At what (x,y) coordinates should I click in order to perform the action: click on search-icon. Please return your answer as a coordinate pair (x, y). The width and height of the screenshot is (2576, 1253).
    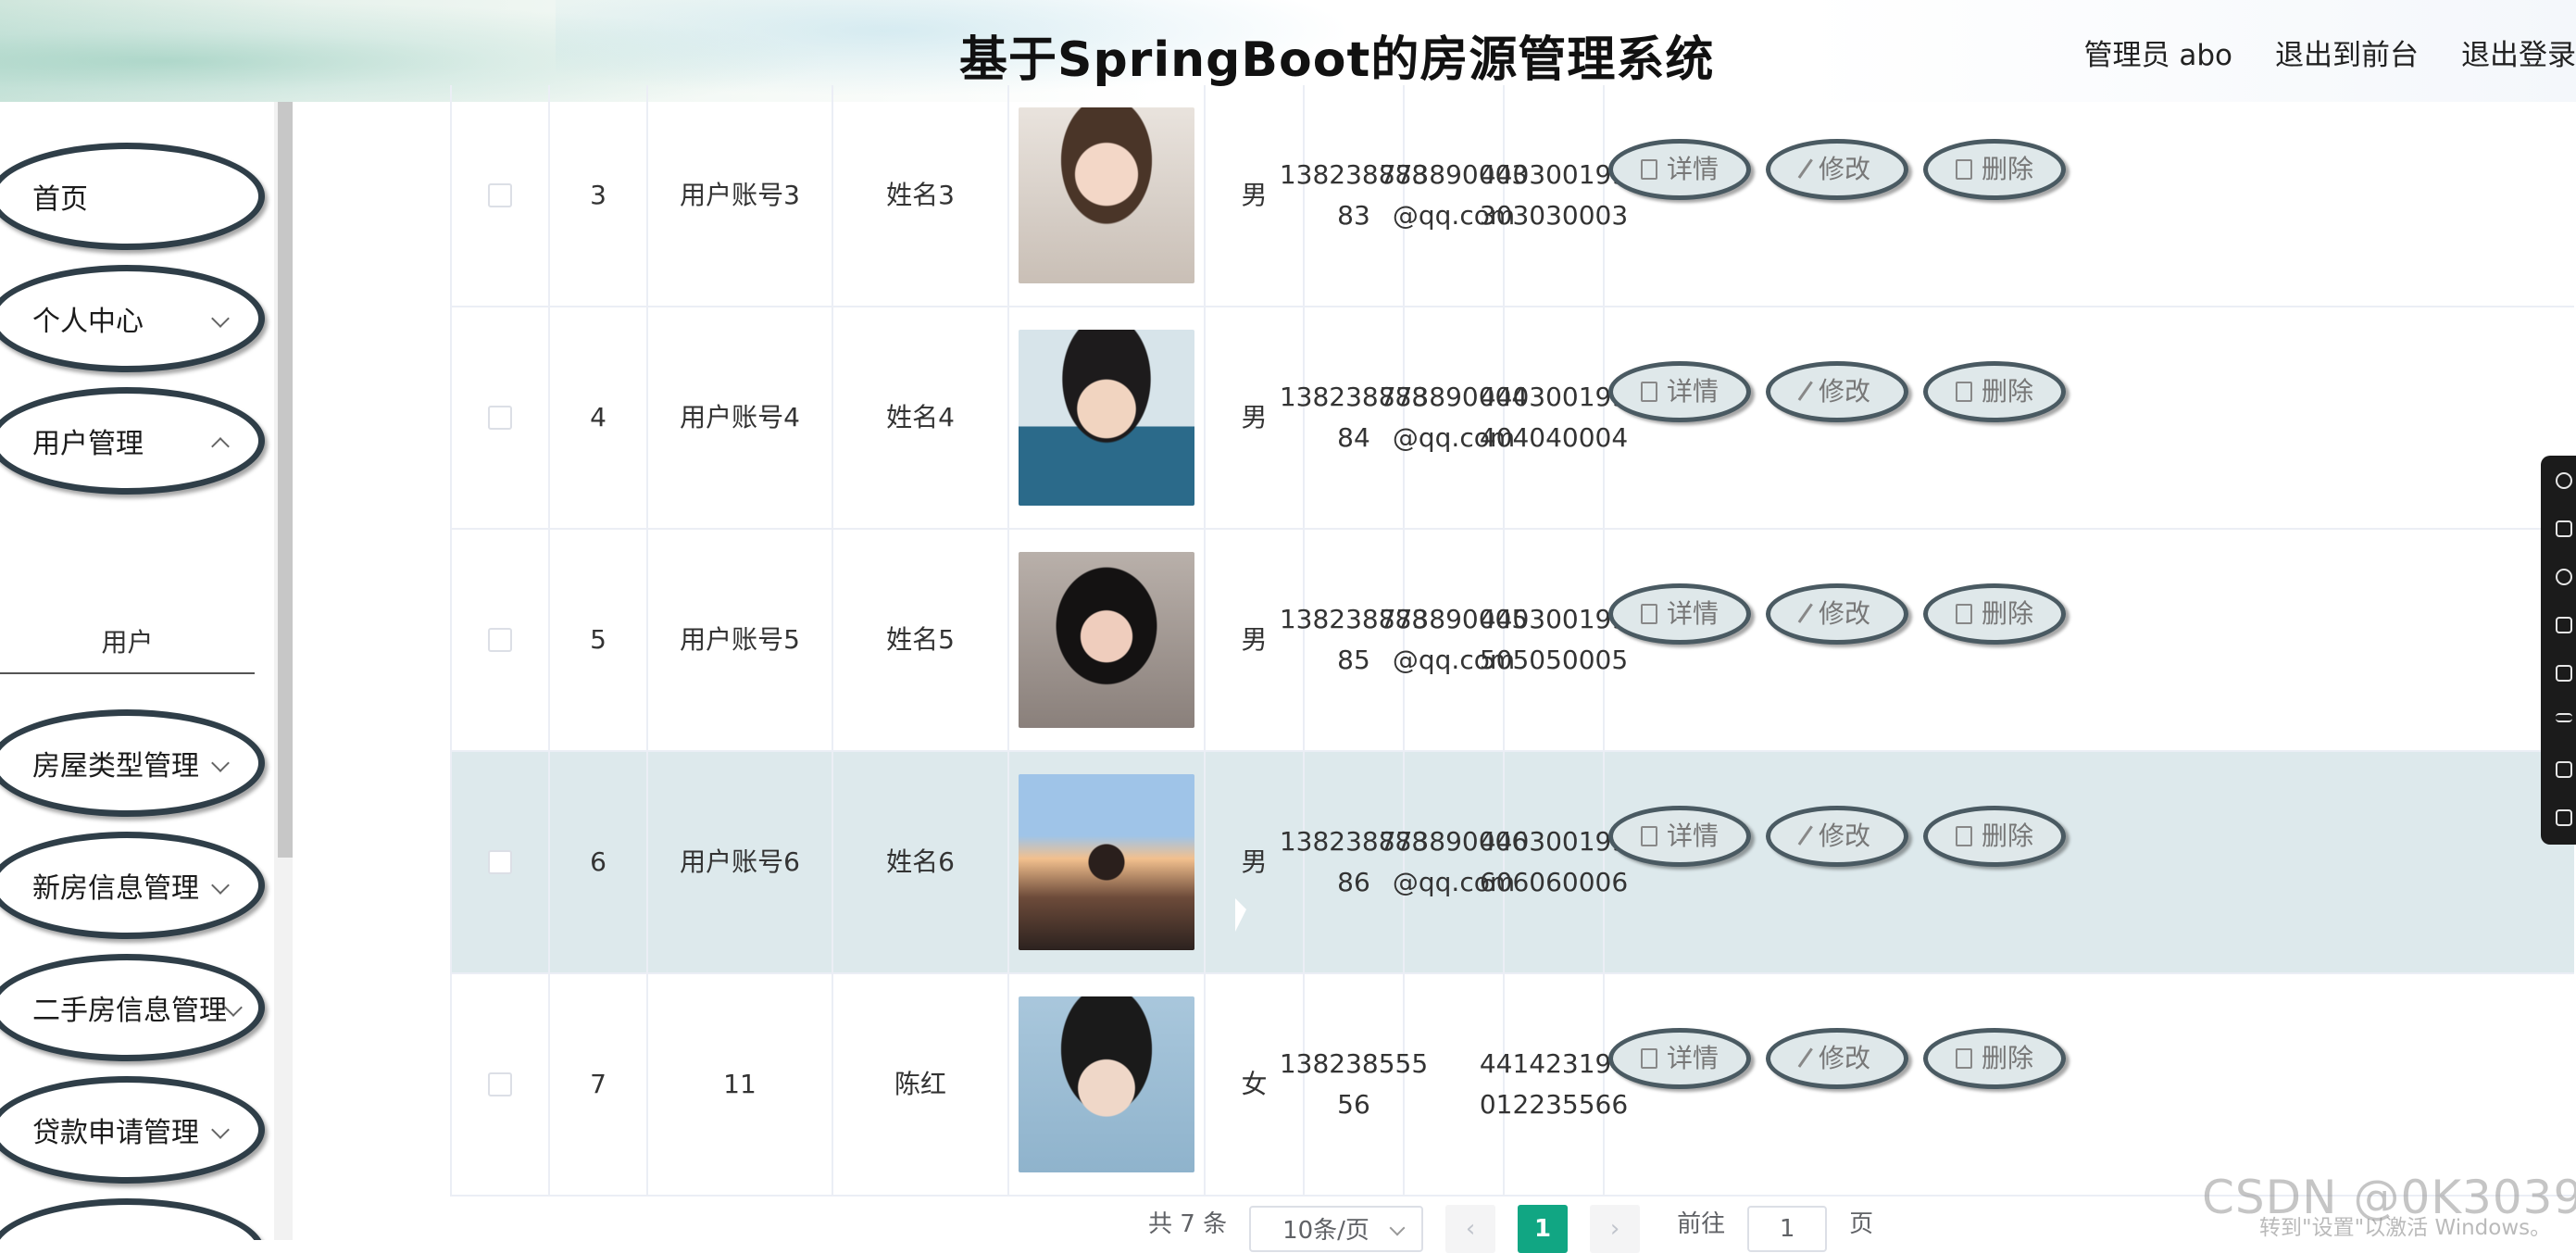
    Looking at the image, I should click on (2564, 481).